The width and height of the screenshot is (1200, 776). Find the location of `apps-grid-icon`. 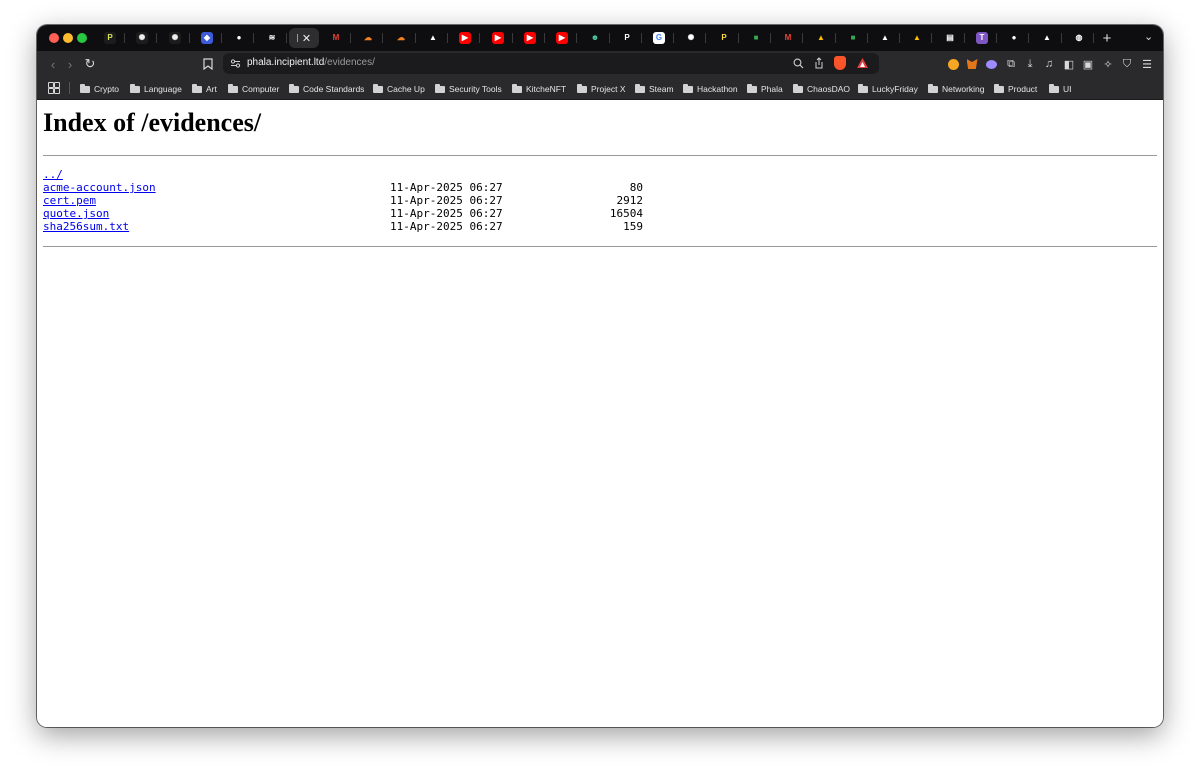

apps-grid-icon is located at coordinates (54, 88).